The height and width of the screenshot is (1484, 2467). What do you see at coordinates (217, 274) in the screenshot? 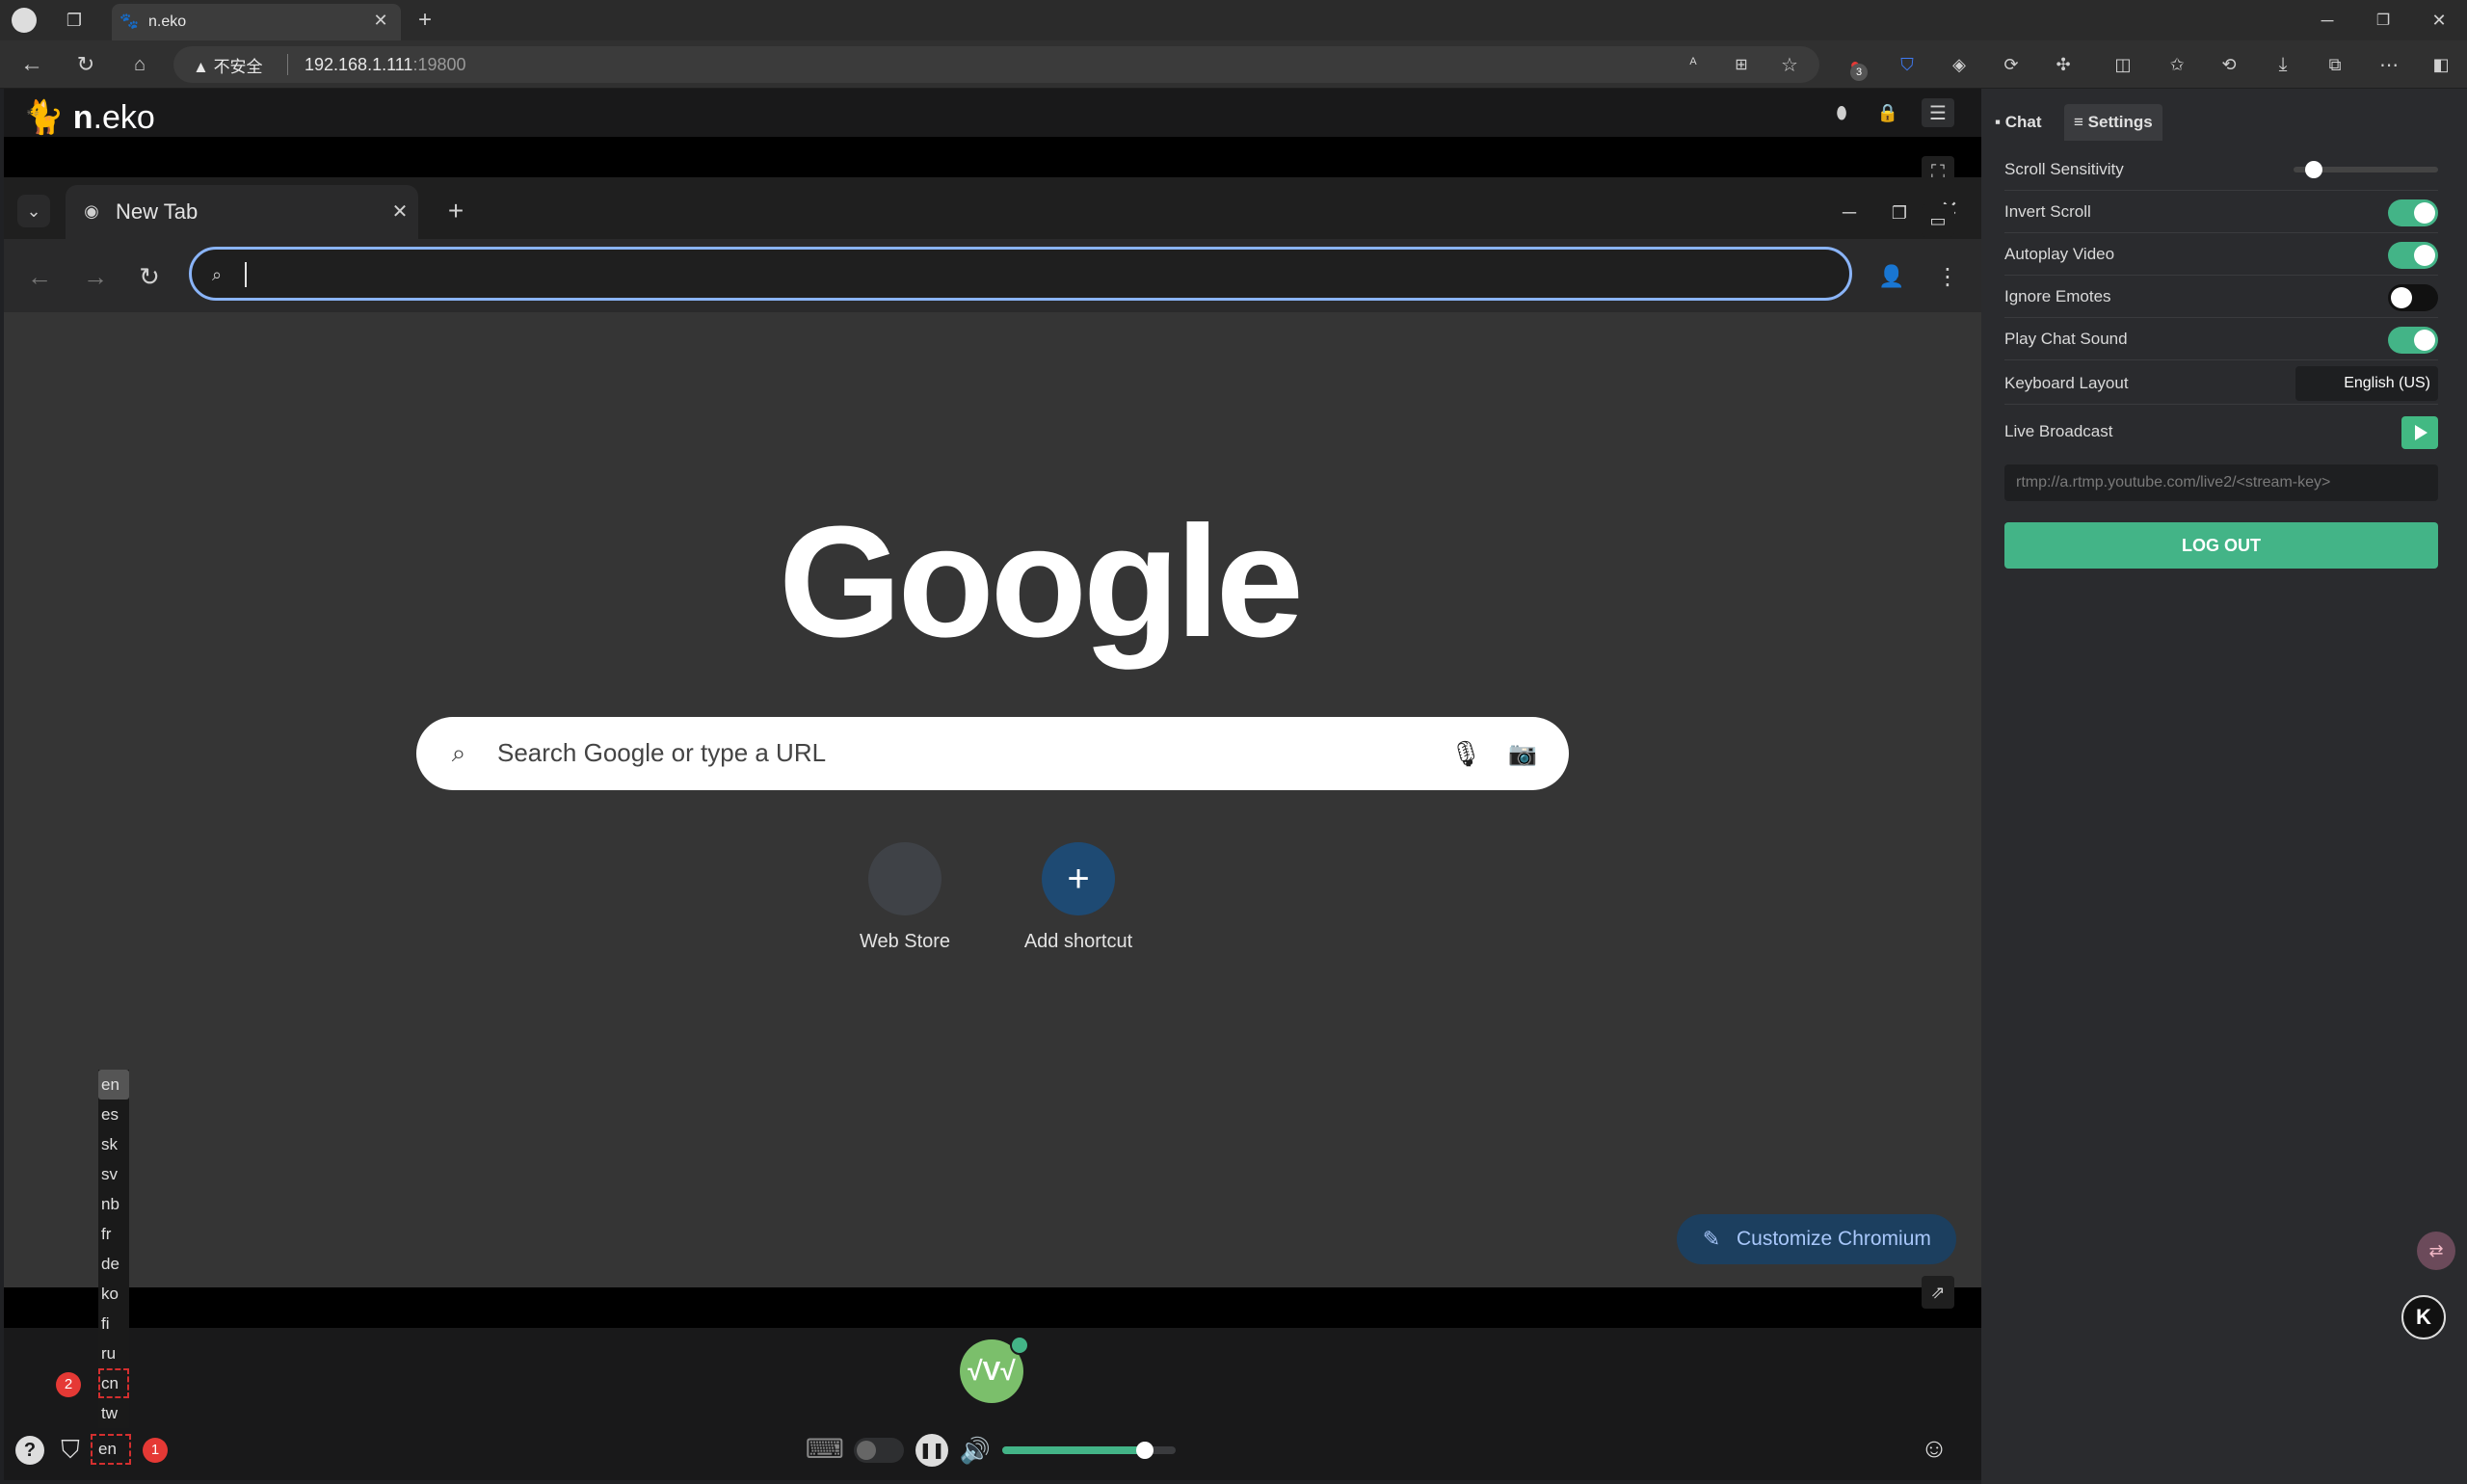
I see `omnibox-search-icon: ⌕` at bounding box center [217, 274].